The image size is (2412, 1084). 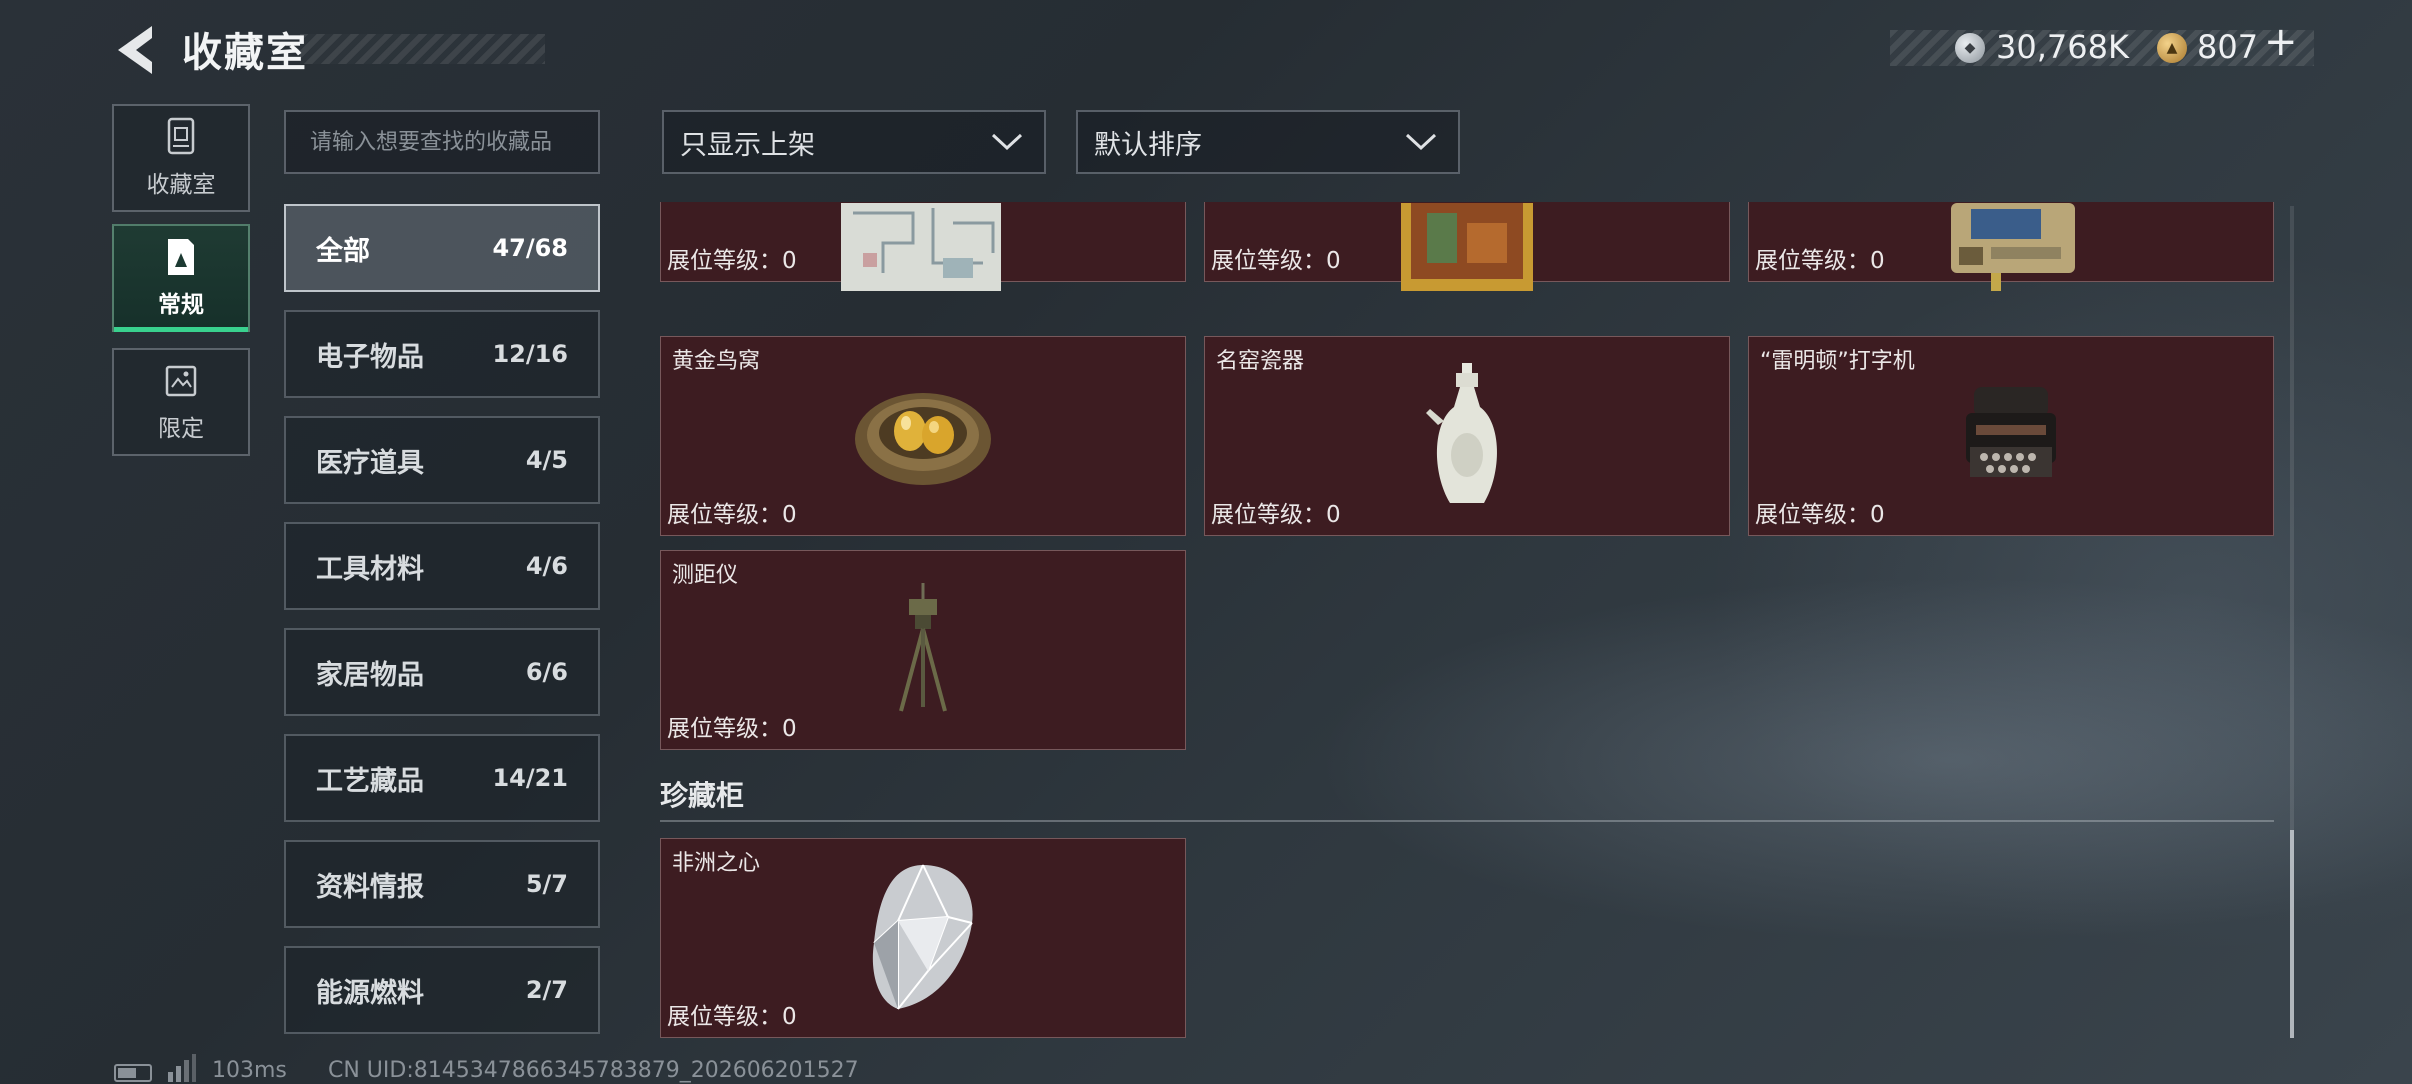 What do you see at coordinates (716, 863) in the screenshot?
I see `item-name: 非洲之心` at bounding box center [716, 863].